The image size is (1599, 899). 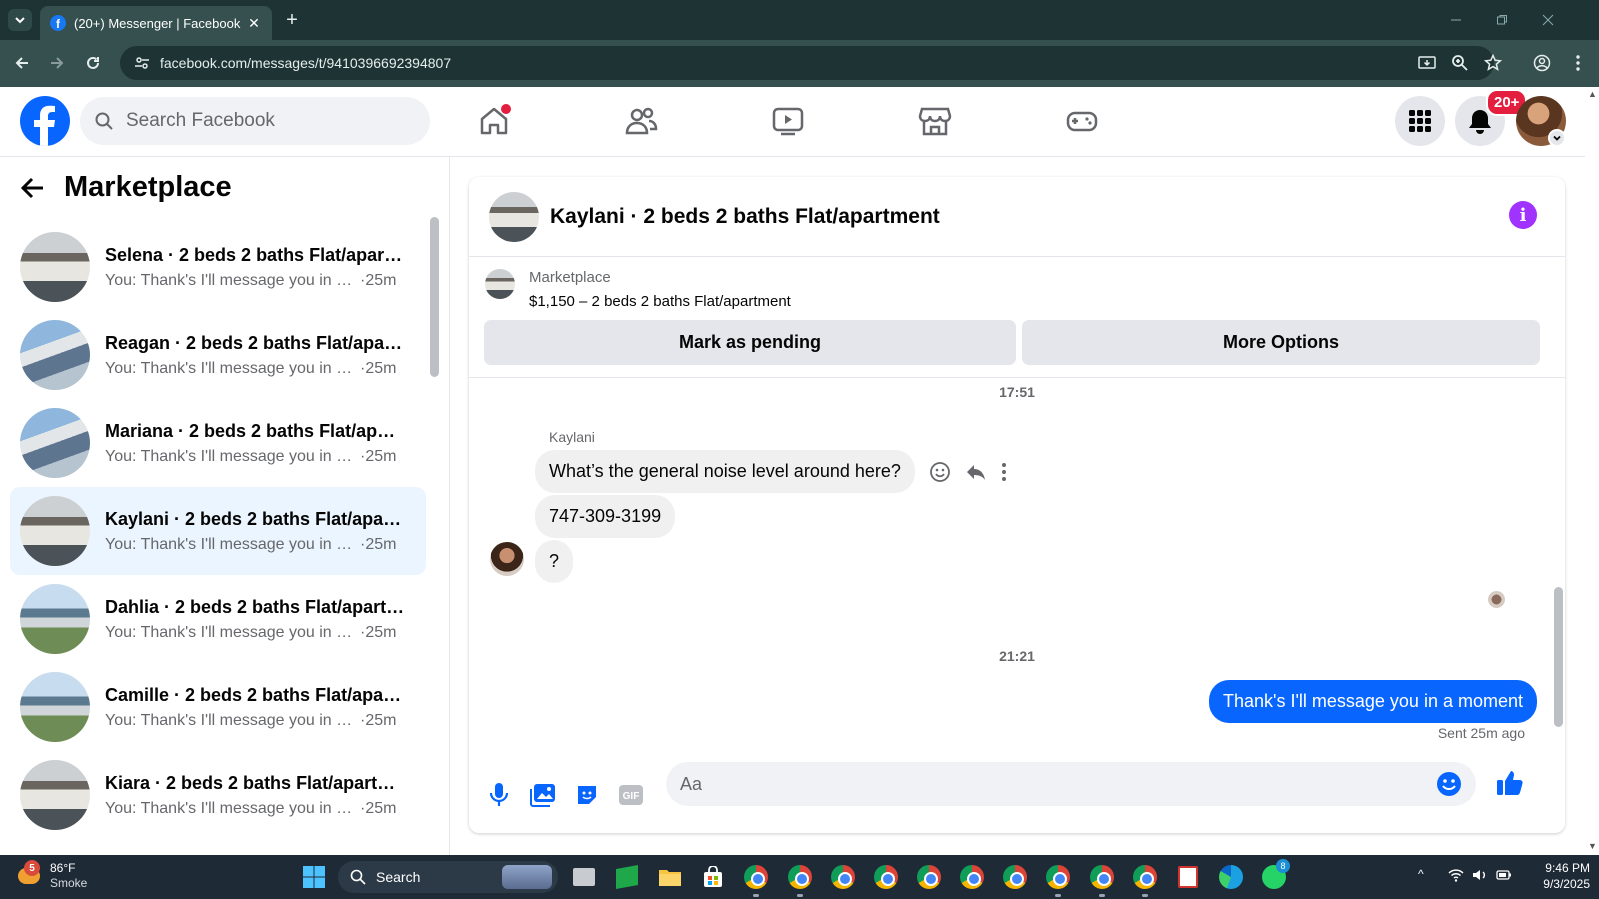 I want to click on page-scroll-down-icon: ▼, so click(x=1592, y=846).